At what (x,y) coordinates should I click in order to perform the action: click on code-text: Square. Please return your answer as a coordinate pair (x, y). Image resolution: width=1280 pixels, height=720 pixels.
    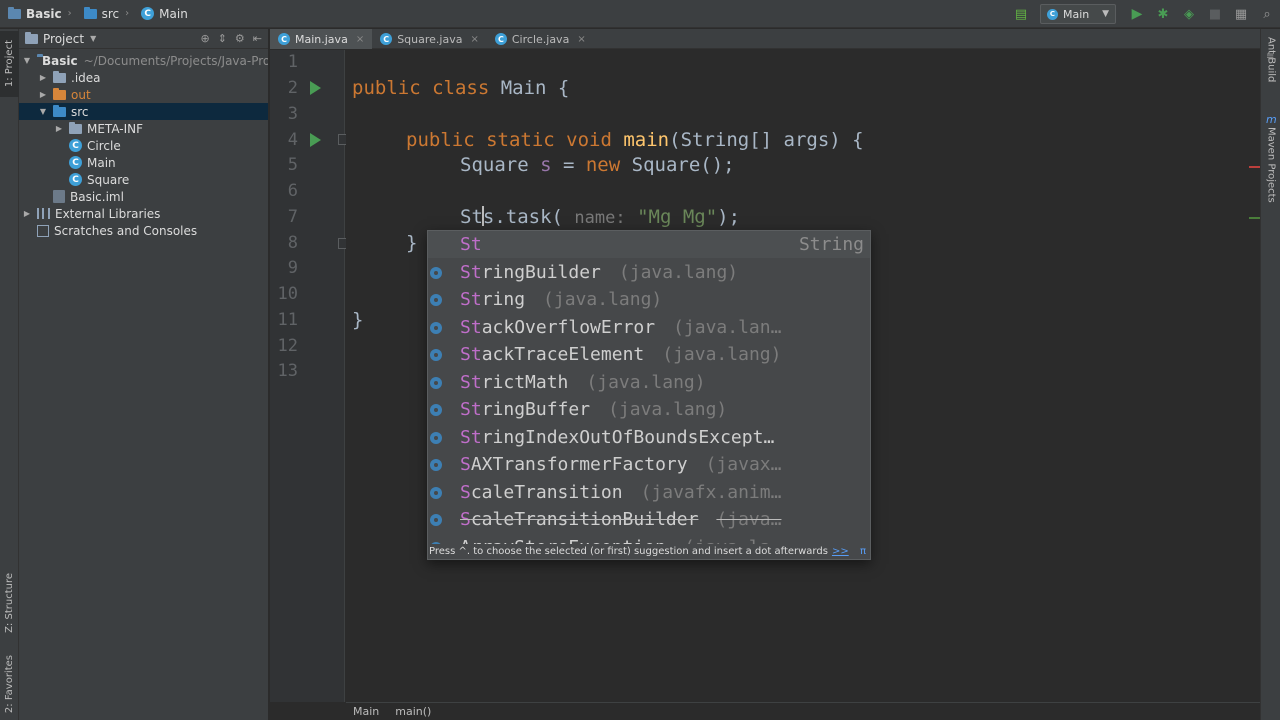
    Looking at the image, I should click on (500, 165).